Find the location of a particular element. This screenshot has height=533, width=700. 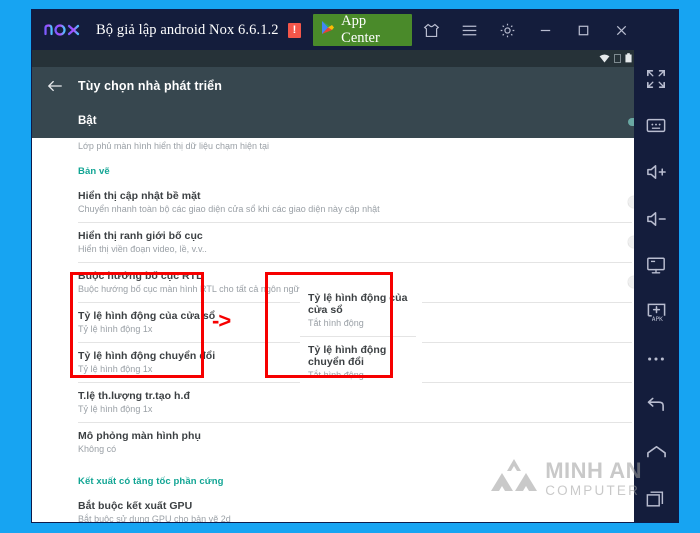

page-title: Tùy chọn nhà phát triển is located at coordinates (150, 85).